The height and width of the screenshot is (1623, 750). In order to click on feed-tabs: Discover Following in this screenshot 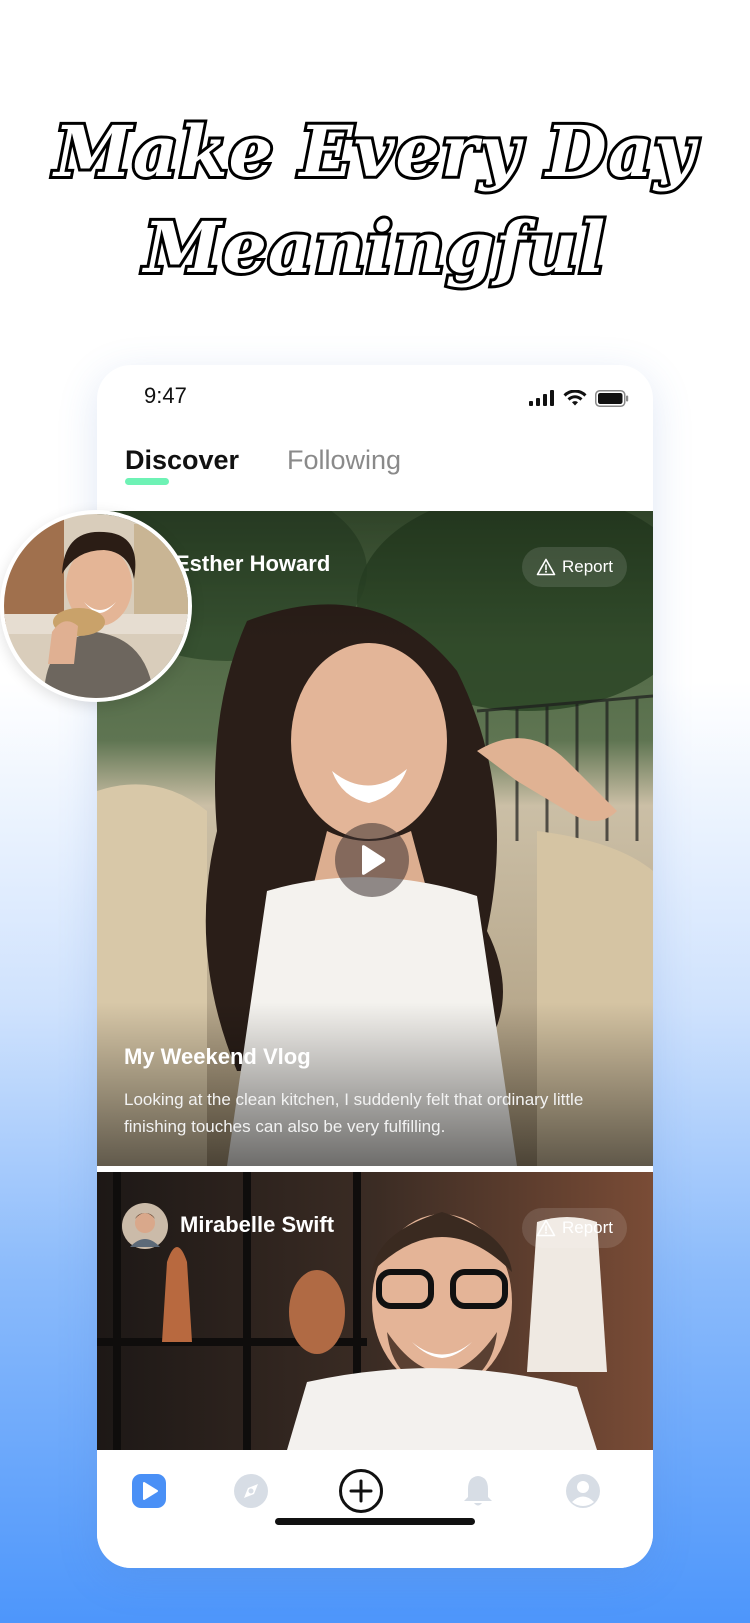, I will do `click(375, 469)`.